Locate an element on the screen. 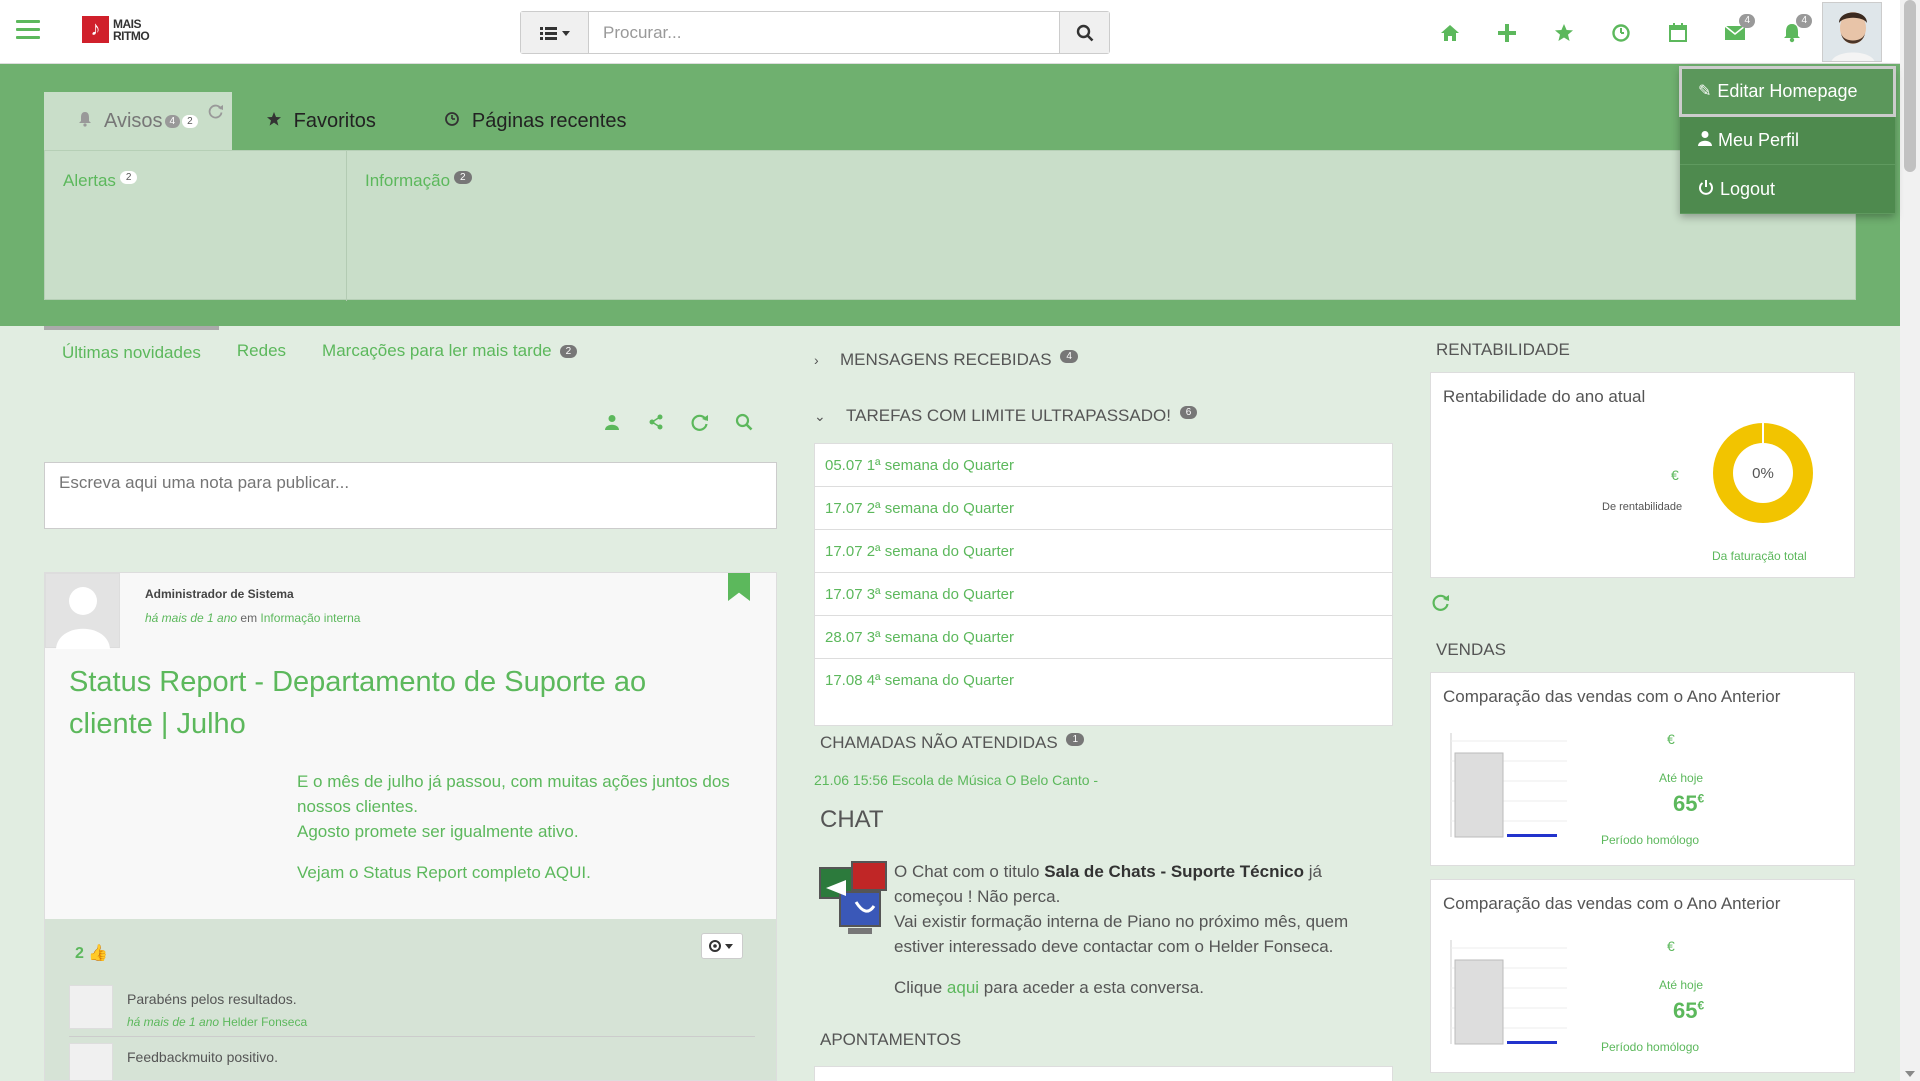 This screenshot has width=1920, height=1081. messages-count: 4 is located at coordinates (1069, 356).